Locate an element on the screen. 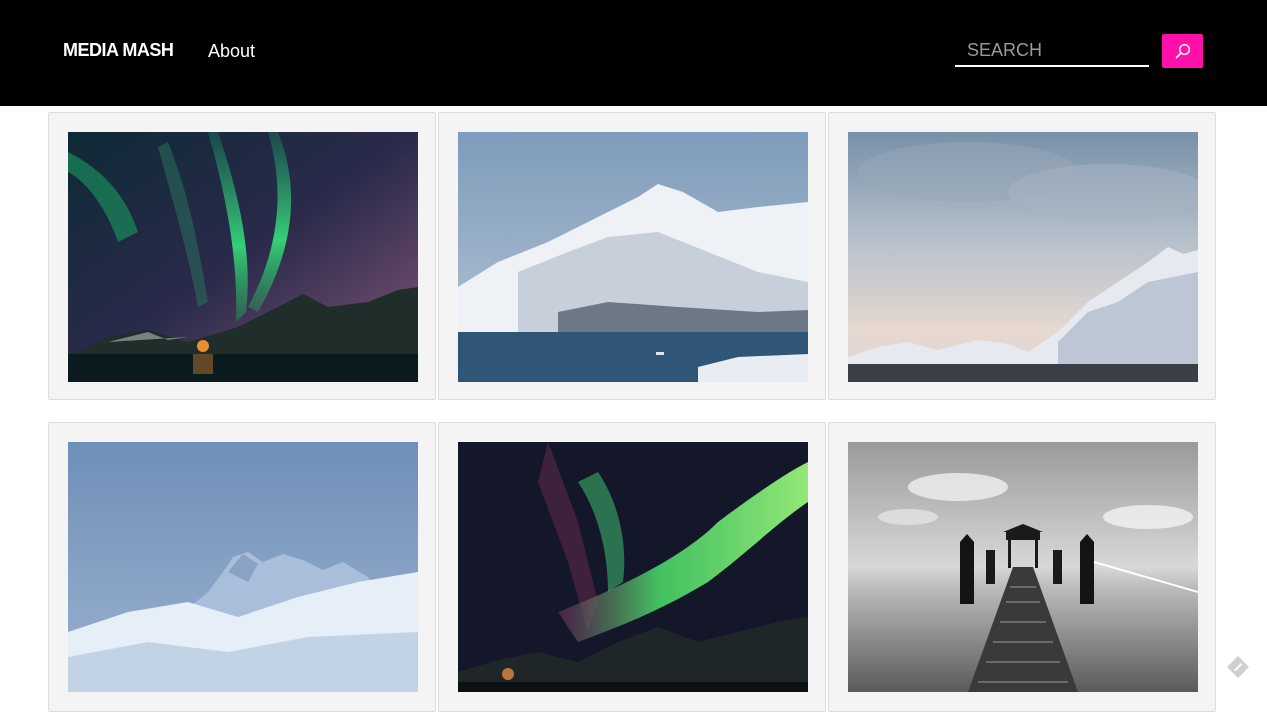 The height and width of the screenshot is (712, 1267). black-white-pier-icon is located at coordinates (1023, 567).